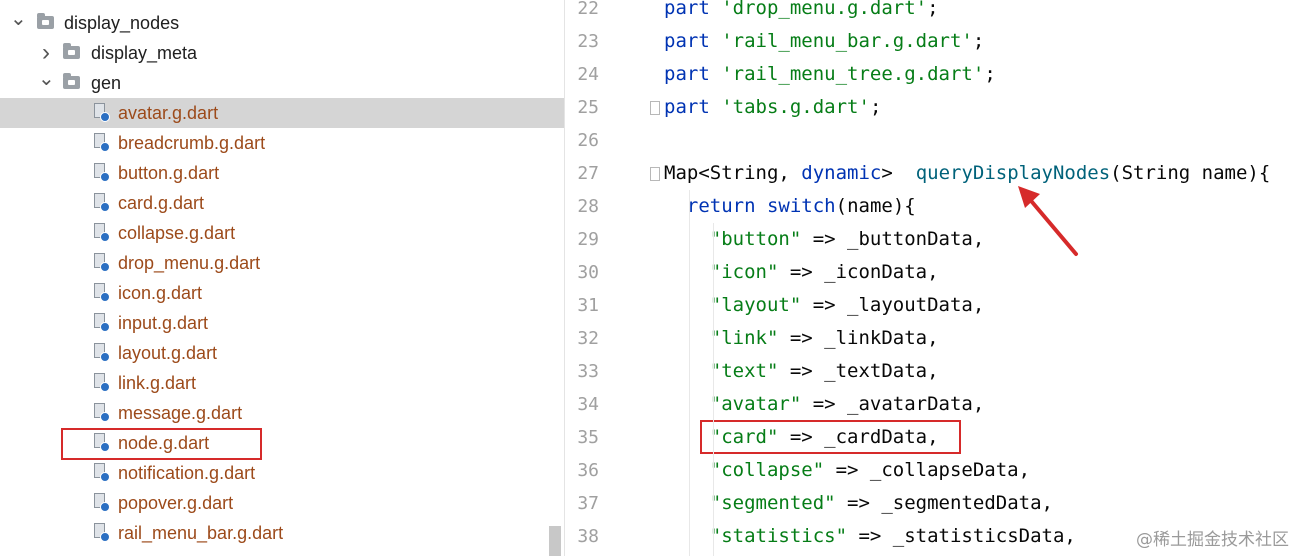 The image size is (1297, 556). I want to click on tree-file-row: drop_menu.g.dart, so click(282, 263).